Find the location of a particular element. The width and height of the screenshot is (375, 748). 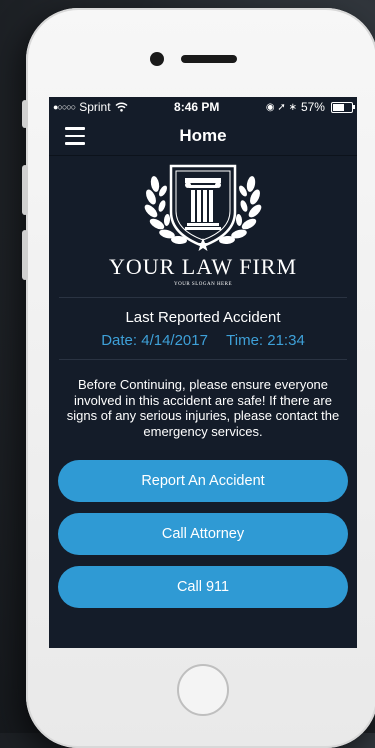

battery-icon is located at coordinates (342, 107).